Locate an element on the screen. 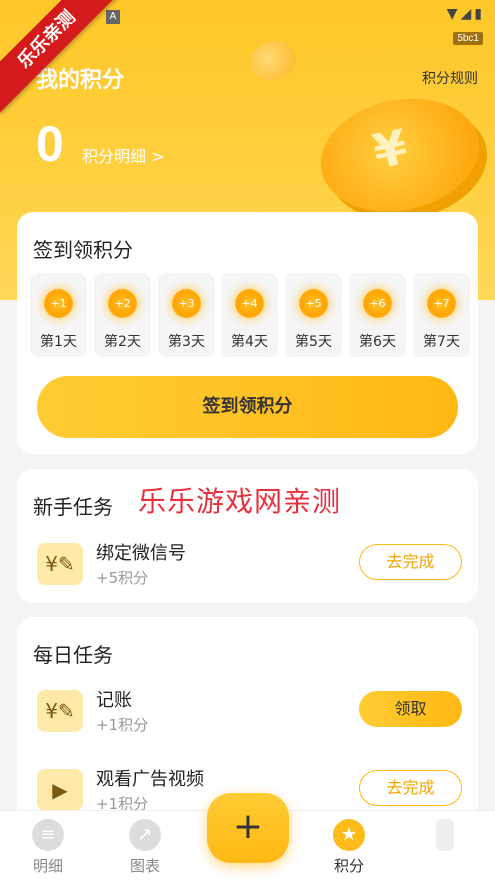 Image resolution: width=495 pixels, height=880 pixels. signin-day-5: +5 第5天 is located at coordinates (313, 315).